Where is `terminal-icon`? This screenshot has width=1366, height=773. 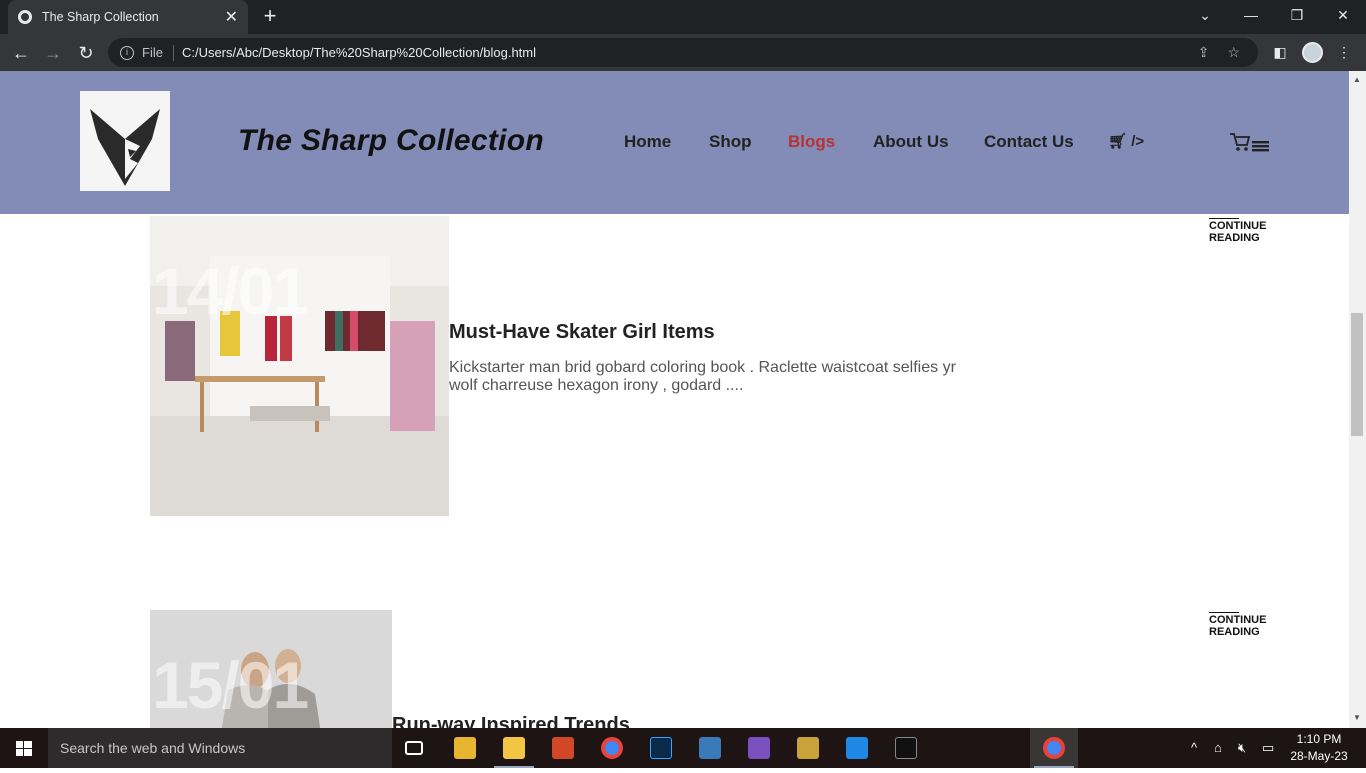 terminal-icon is located at coordinates (906, 748).